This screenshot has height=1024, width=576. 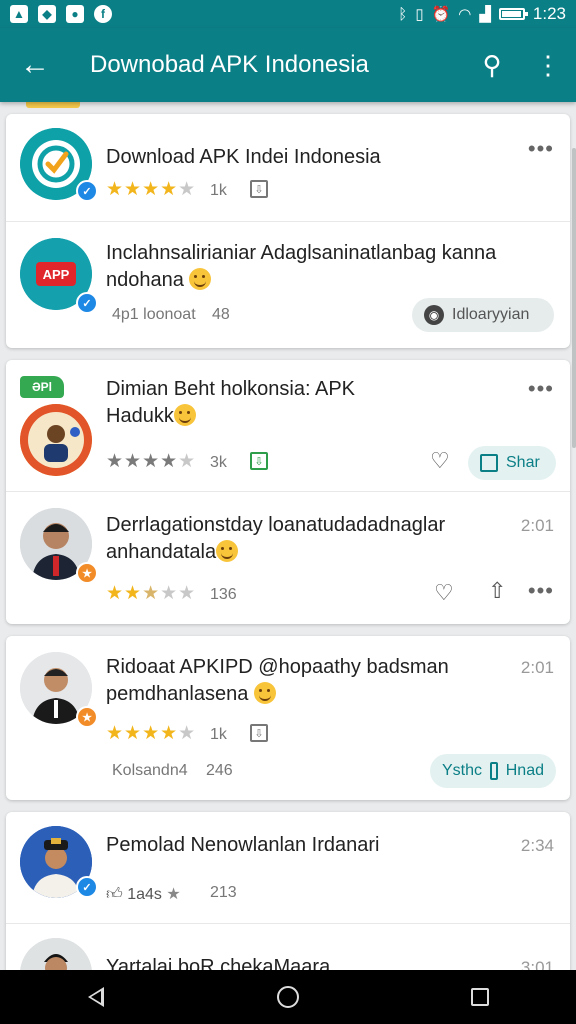 What do you see at coordinates (218, 963) in the screenshot?
I see `item-title: Yartalai boR chekaMaara` at bounding box center [218, 963].